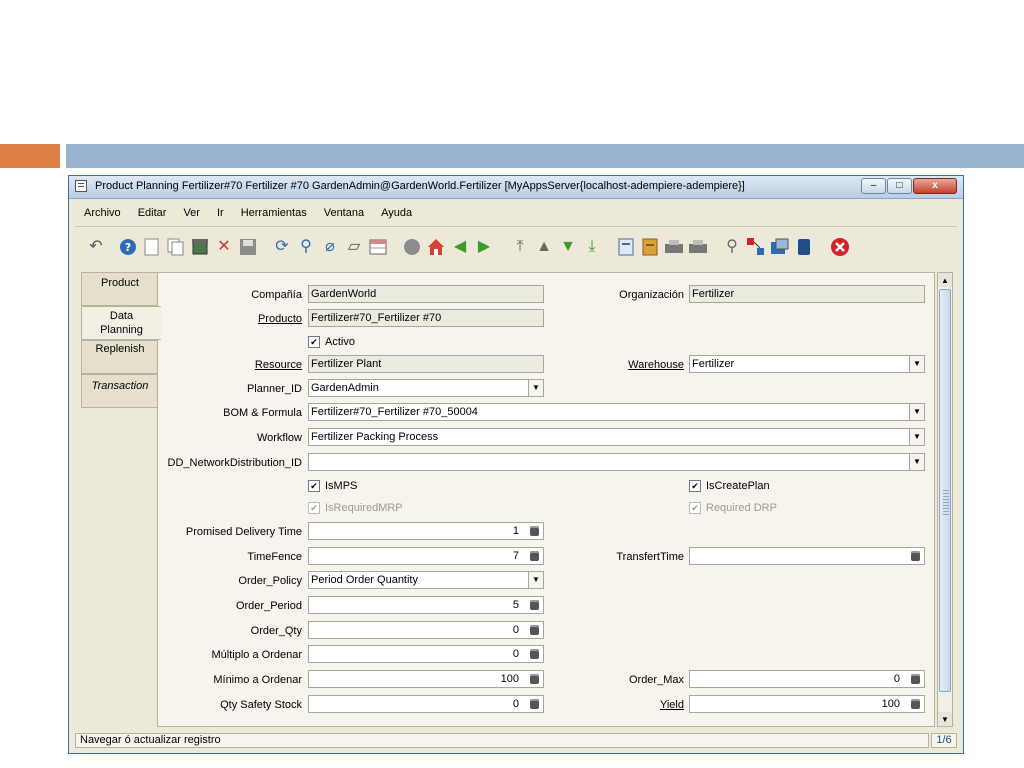  What do you see at coordinates (276, 295) in the screenshot?
I see `compania-label: Compañía` at bounding box center [276, 295].